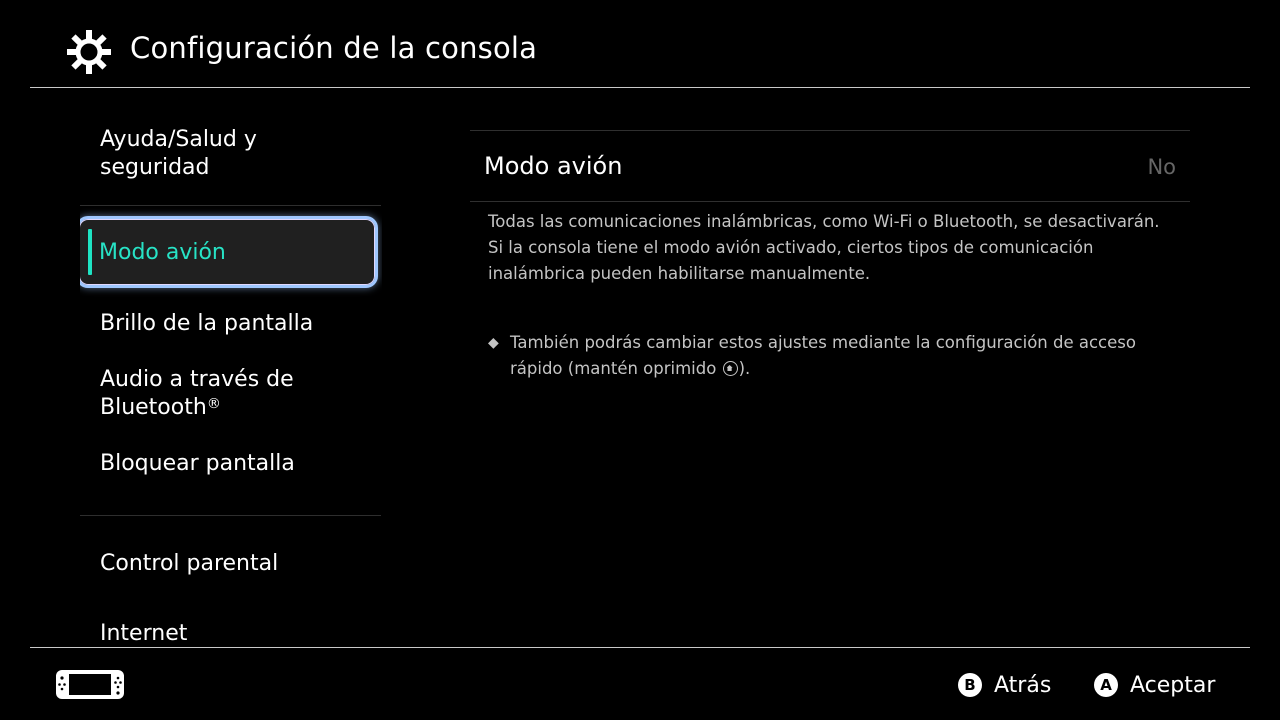 The width and height of the screenshot is (1280, 720). I want to click on sidebar-item-label: Modo avión, so click(162, 252).